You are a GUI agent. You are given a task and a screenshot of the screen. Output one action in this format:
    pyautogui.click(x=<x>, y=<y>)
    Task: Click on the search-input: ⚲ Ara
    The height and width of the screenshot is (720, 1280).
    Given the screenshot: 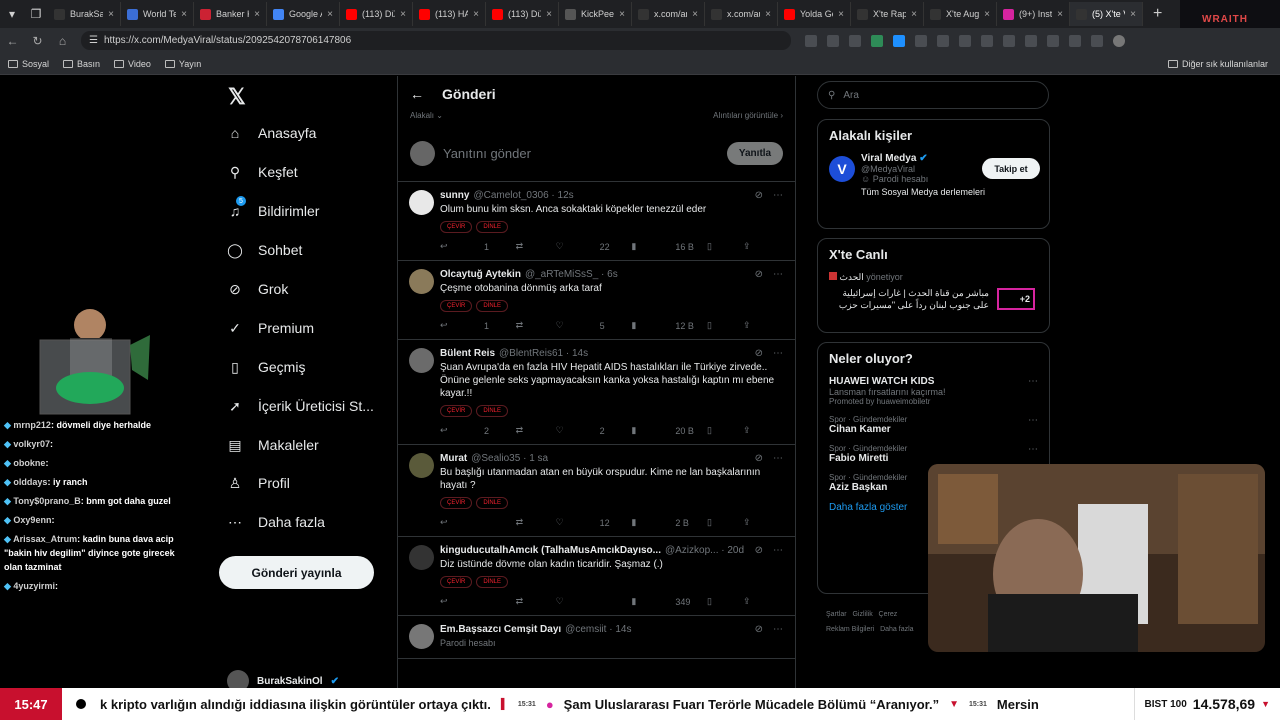 What is the action you would take?
    pyautogui.click(x=933, y=95)
    